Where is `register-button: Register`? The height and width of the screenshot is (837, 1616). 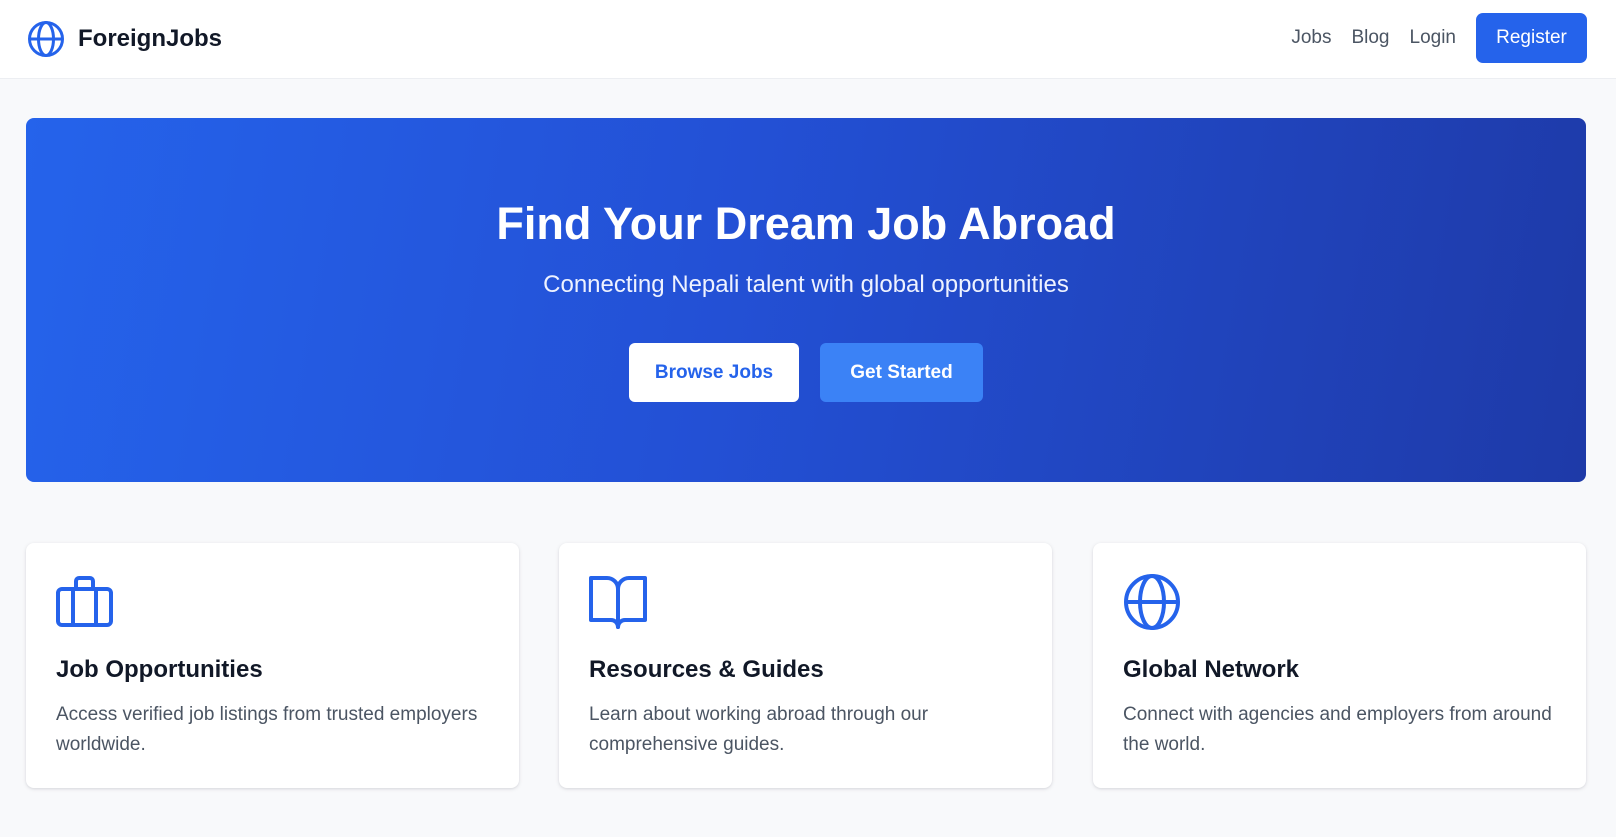 register-button: Register is located at coordinates (1531, 38).